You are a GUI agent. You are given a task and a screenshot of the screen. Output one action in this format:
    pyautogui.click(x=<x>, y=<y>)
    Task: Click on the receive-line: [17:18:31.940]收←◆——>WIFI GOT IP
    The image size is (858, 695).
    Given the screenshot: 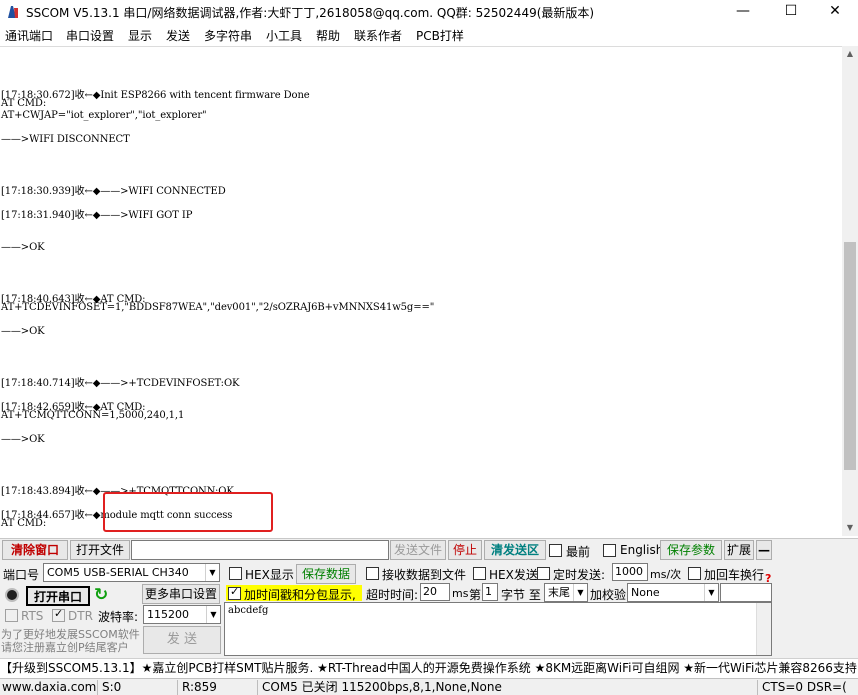 What is the action you would take?
    pyautogui.click(x=97, y=215)
    